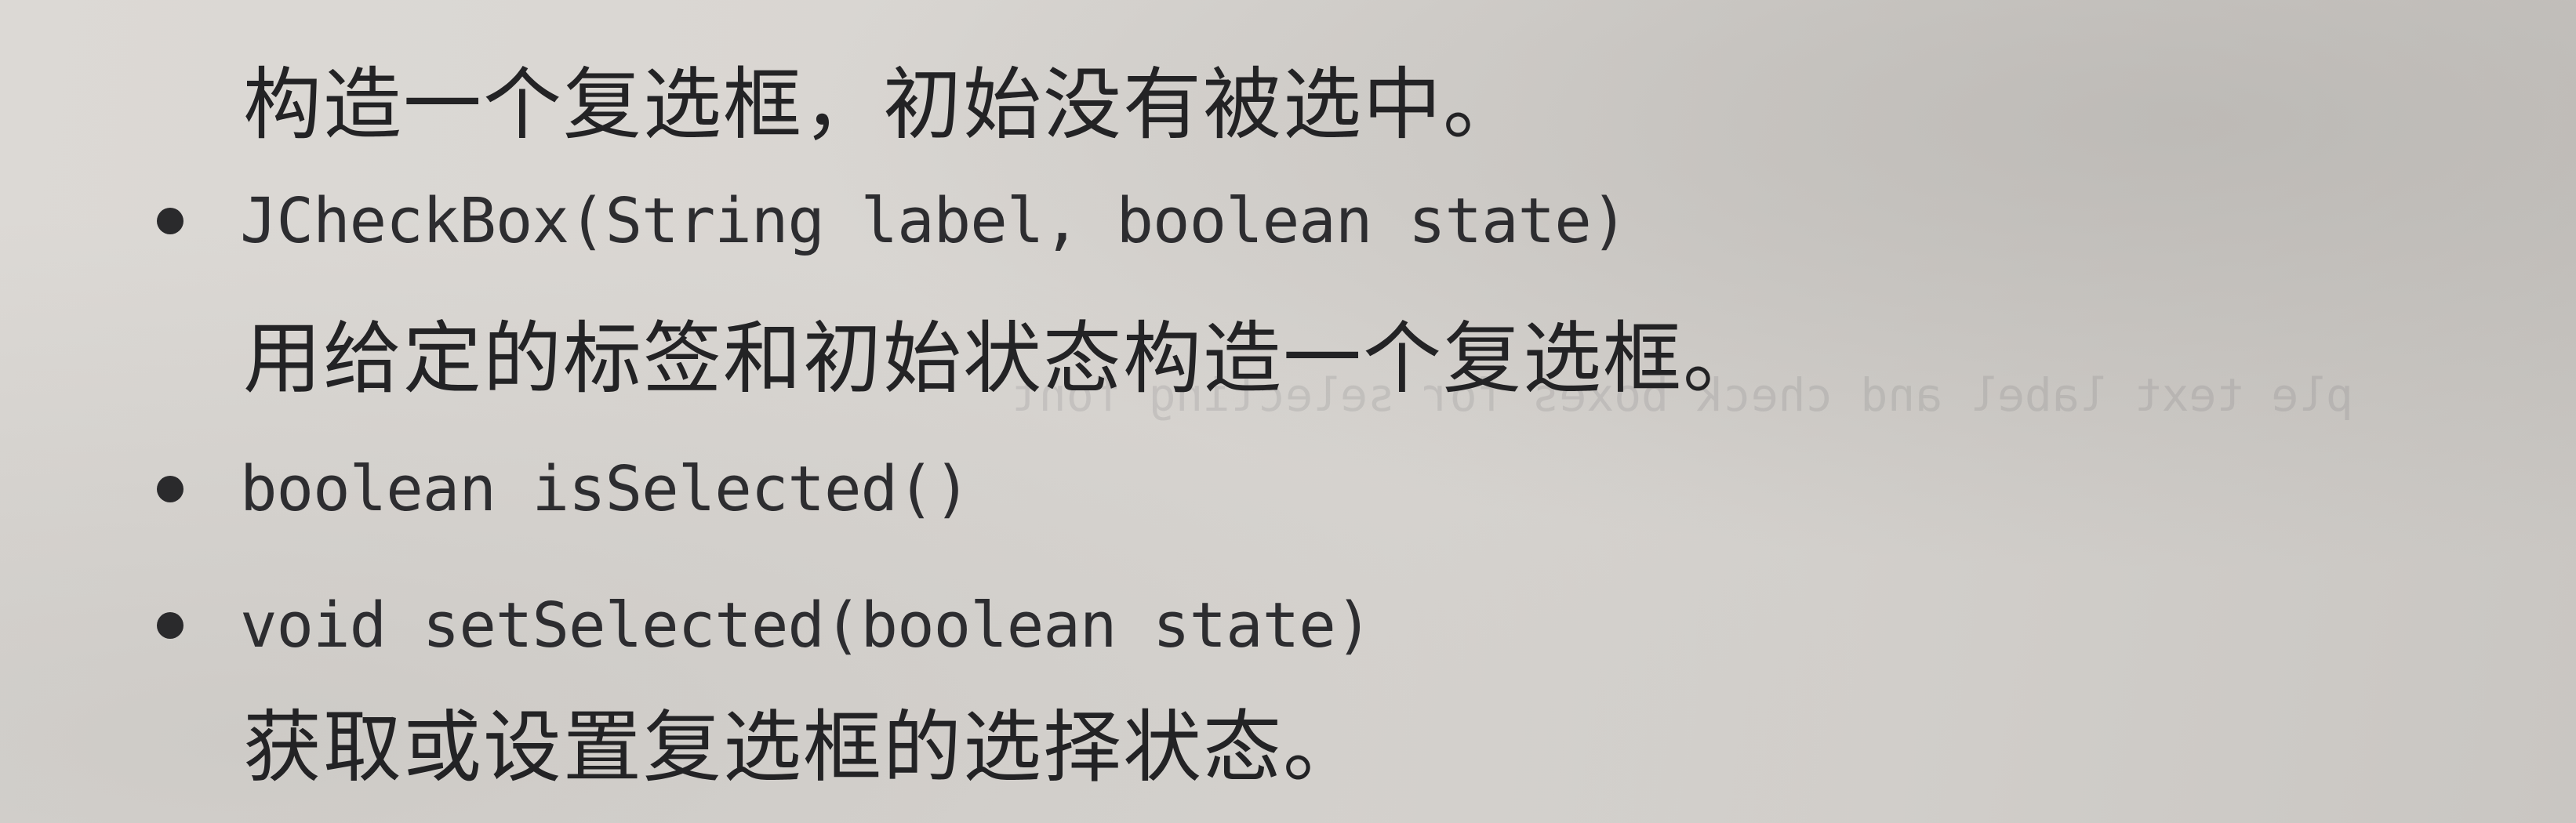 Image resolution: width=2576 pixels, height=823 pixels. What do you see at coordinates (803, 748) in the screenshot?
I see `description-selection-state: 获取或设置复选框的选择状态。` at bounding box center [803, 748].